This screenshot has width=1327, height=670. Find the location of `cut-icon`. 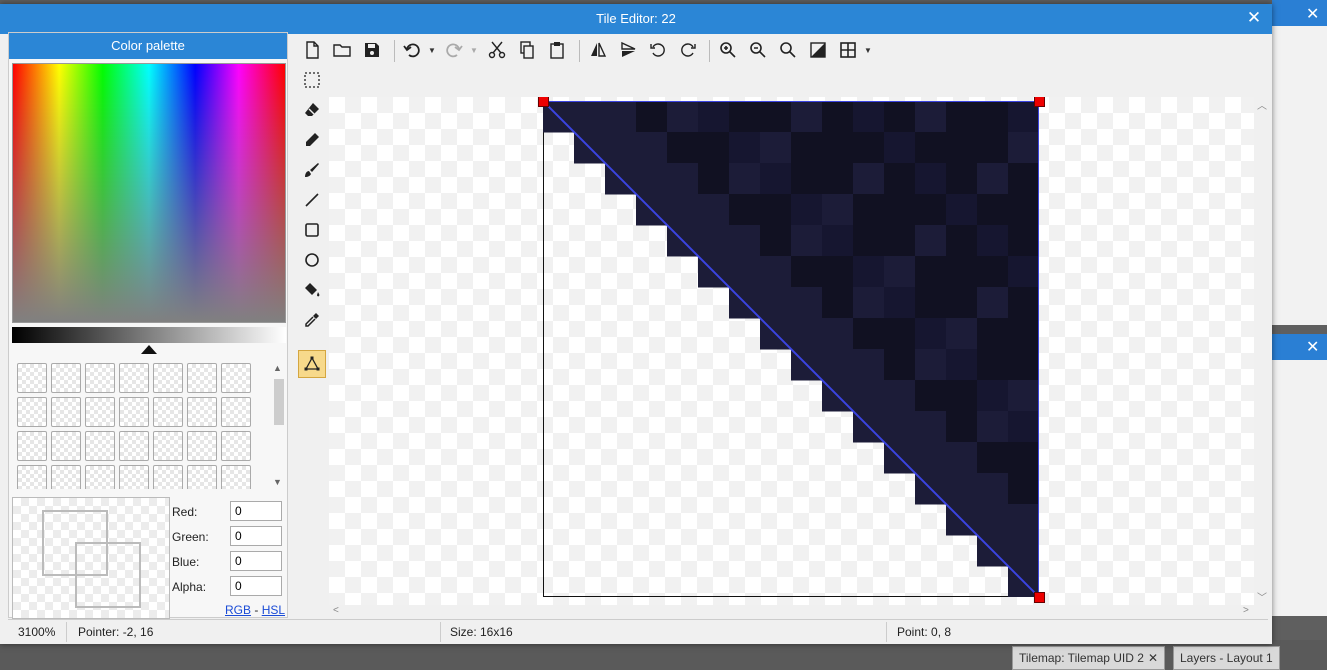

cut-icon is located at coordinates (497, 50).